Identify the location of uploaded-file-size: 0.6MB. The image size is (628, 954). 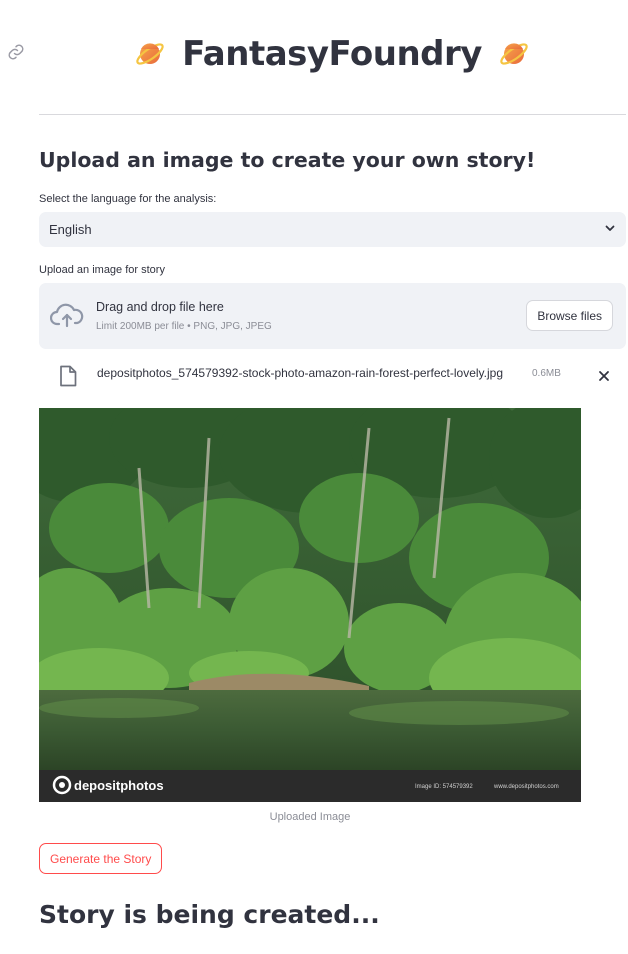
(546, 373).